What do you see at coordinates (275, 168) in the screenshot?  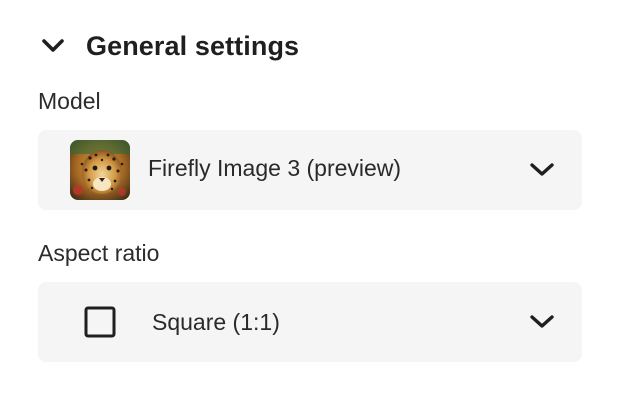 I see `model-selected-value: Firefly Image 3 (preview)` at bounding box center [275, 168].